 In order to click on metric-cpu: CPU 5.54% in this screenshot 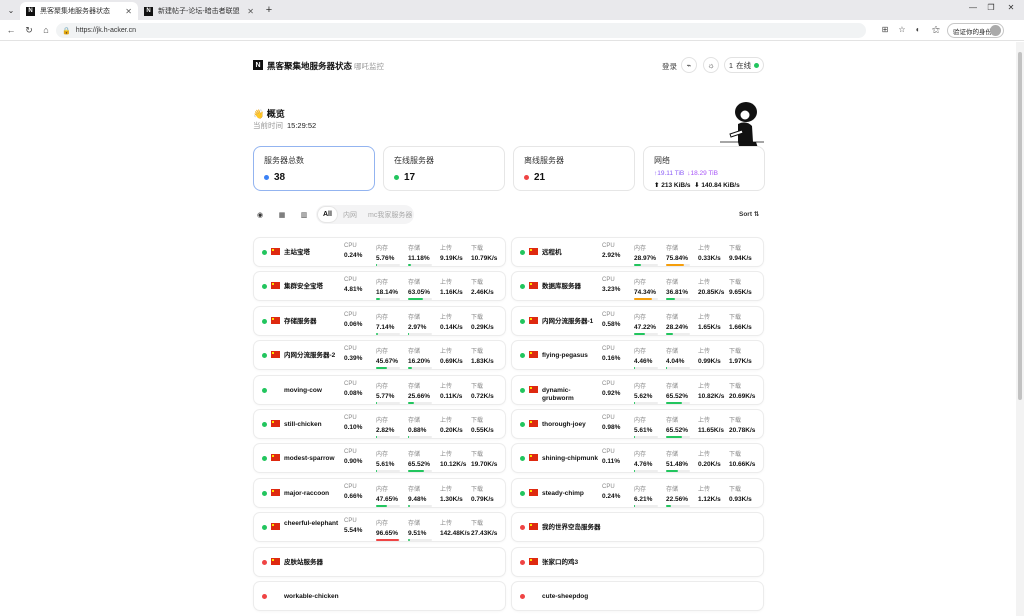, I will do `click(353, 526)`.